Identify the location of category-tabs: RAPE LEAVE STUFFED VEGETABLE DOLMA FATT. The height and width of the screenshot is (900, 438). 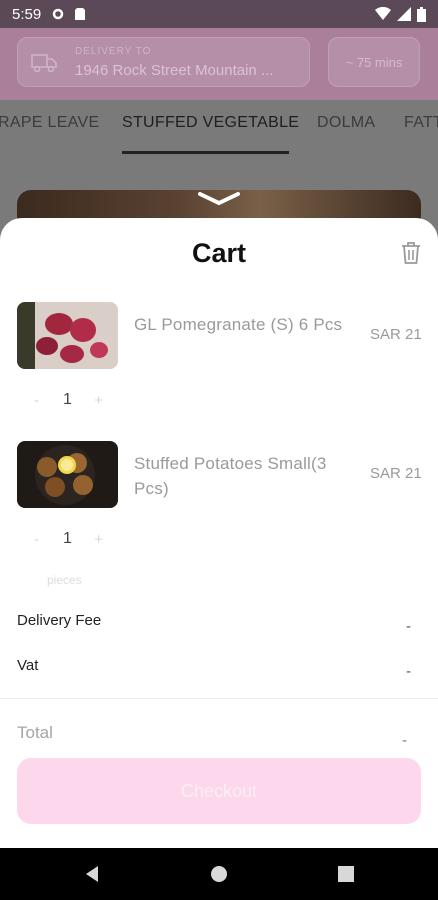
(219, 128).